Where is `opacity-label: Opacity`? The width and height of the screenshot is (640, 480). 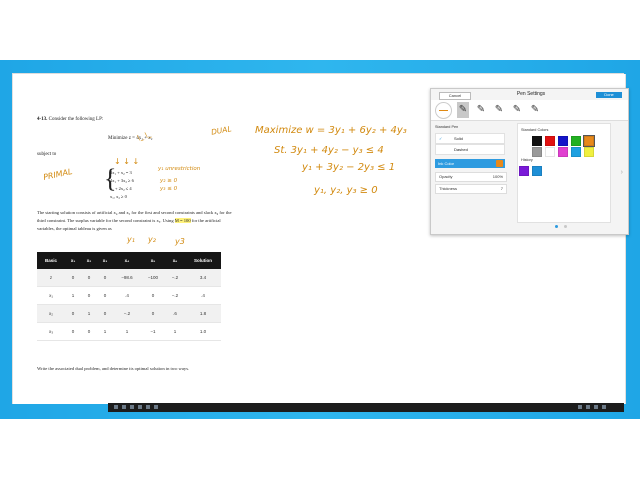 opacity-label: Opacity is located at coordinates (446, 176).